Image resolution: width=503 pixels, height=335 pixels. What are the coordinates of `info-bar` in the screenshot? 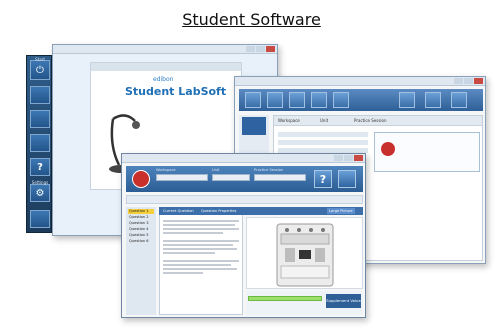 It's located at (244, 199).